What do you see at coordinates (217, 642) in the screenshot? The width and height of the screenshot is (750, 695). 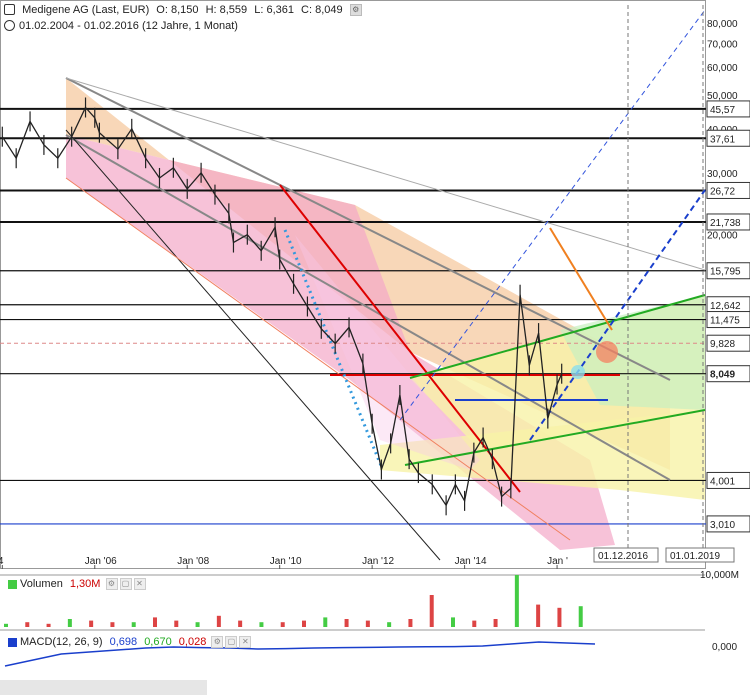 I see `macd-settings-icon: ⚙` at bounding box center [217, 642].